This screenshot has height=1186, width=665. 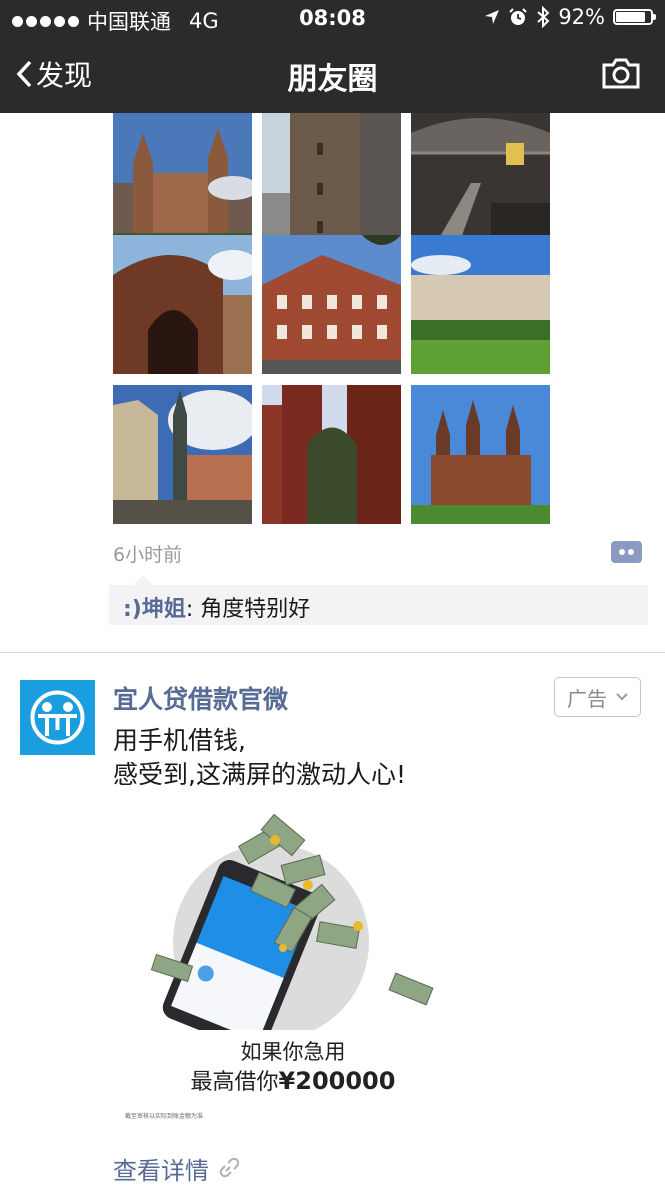 What do you see at coordinates (492, 17) in the screenshot?
I see `location-arrow-icon` at bounding box center [492, 17].